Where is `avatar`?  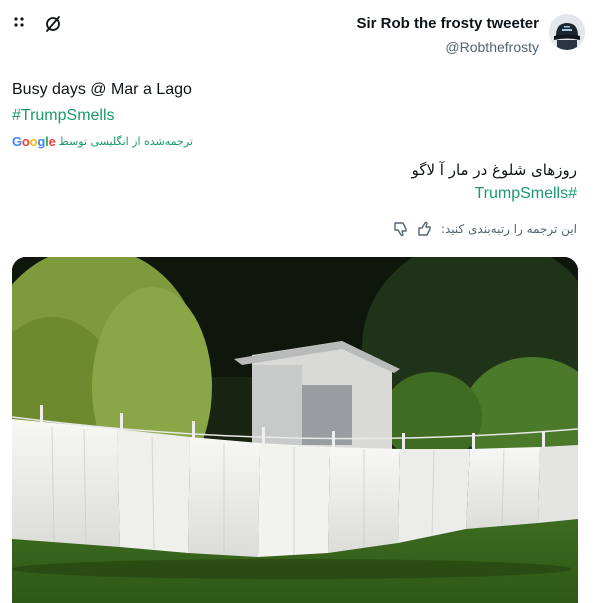
avatar is located at coordinates (567, 32).